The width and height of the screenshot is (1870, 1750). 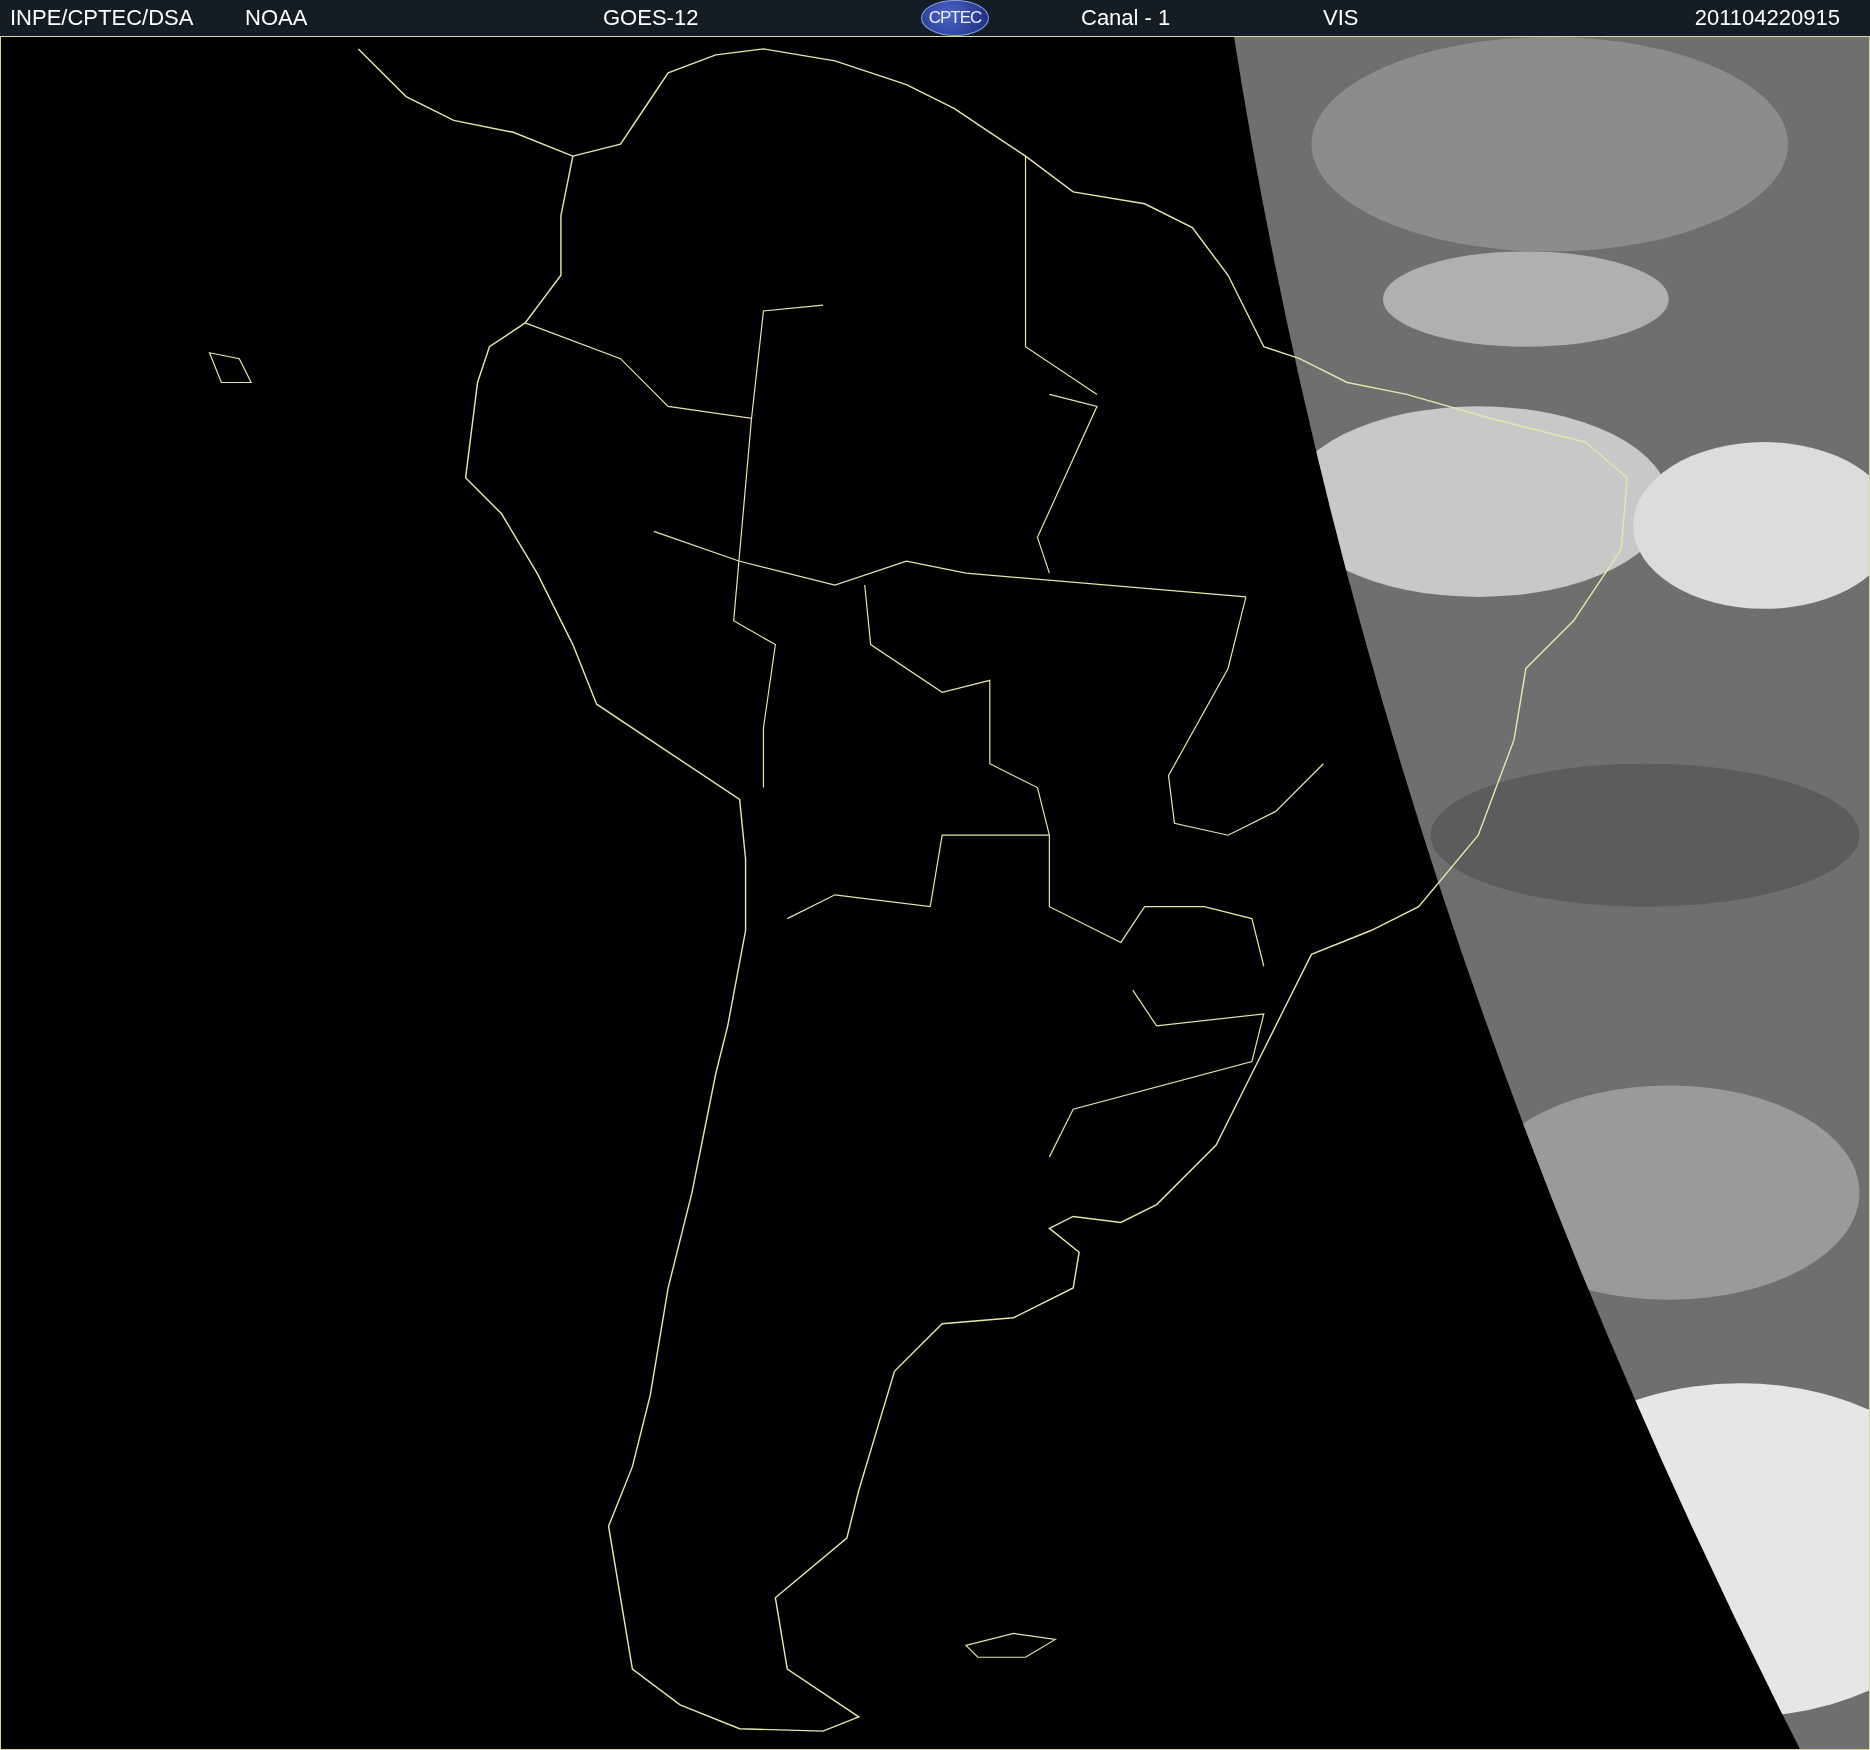 What do you see at coordinates (277, 18) in the screenshot?
I see `agency-label: NOAA` at bounding box center [277, 18].